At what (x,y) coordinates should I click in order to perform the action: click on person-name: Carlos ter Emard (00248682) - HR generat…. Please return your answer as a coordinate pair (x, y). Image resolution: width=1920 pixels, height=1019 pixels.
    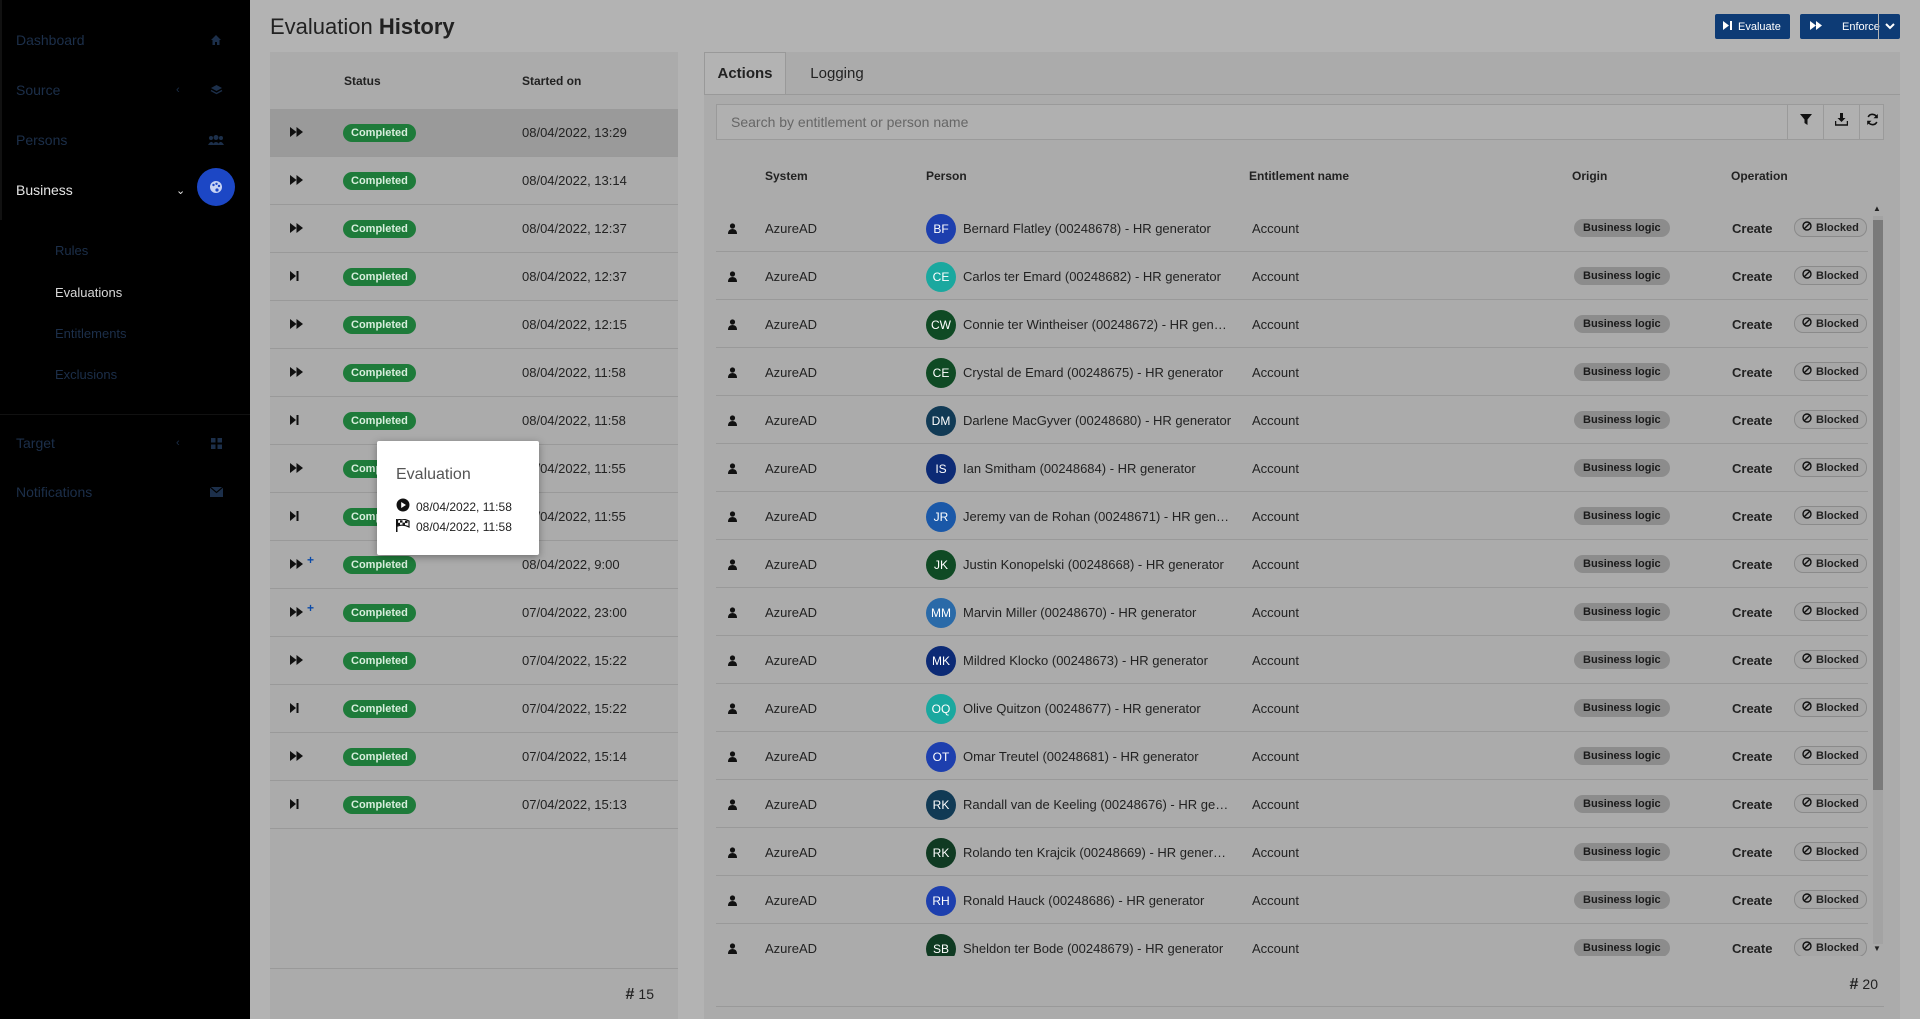
    Looking at the image, I should click on (1098, 276).